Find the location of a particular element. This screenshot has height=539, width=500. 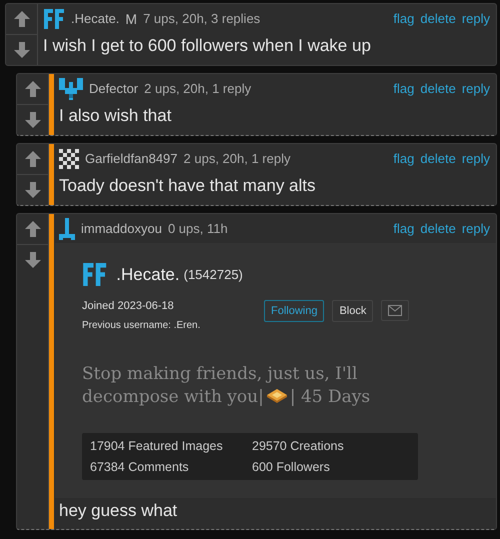

message-button is located at coordinates (395, 310).